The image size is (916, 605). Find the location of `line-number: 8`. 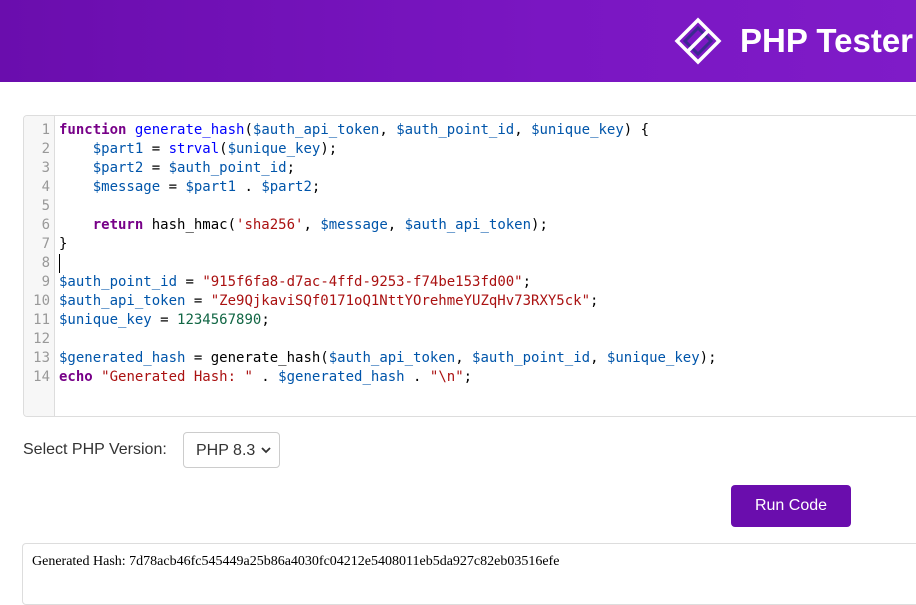

line-number: 8 is located at coordinates (45, 263).